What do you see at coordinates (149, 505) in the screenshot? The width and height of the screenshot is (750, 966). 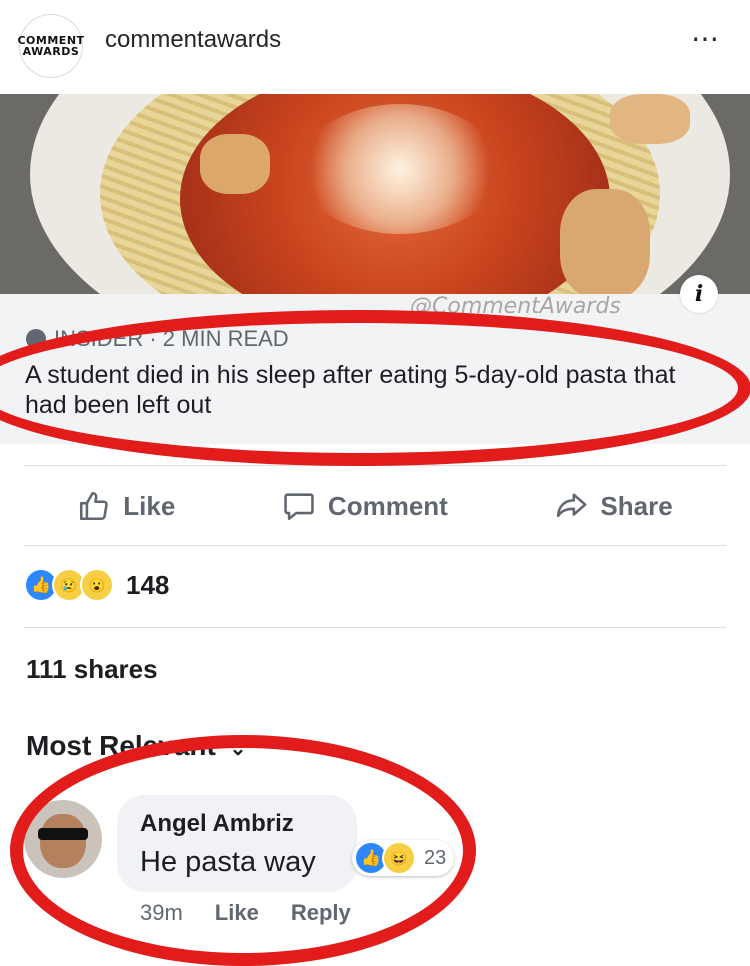 I see `like-label: Like` at bounding box center [149, 505].